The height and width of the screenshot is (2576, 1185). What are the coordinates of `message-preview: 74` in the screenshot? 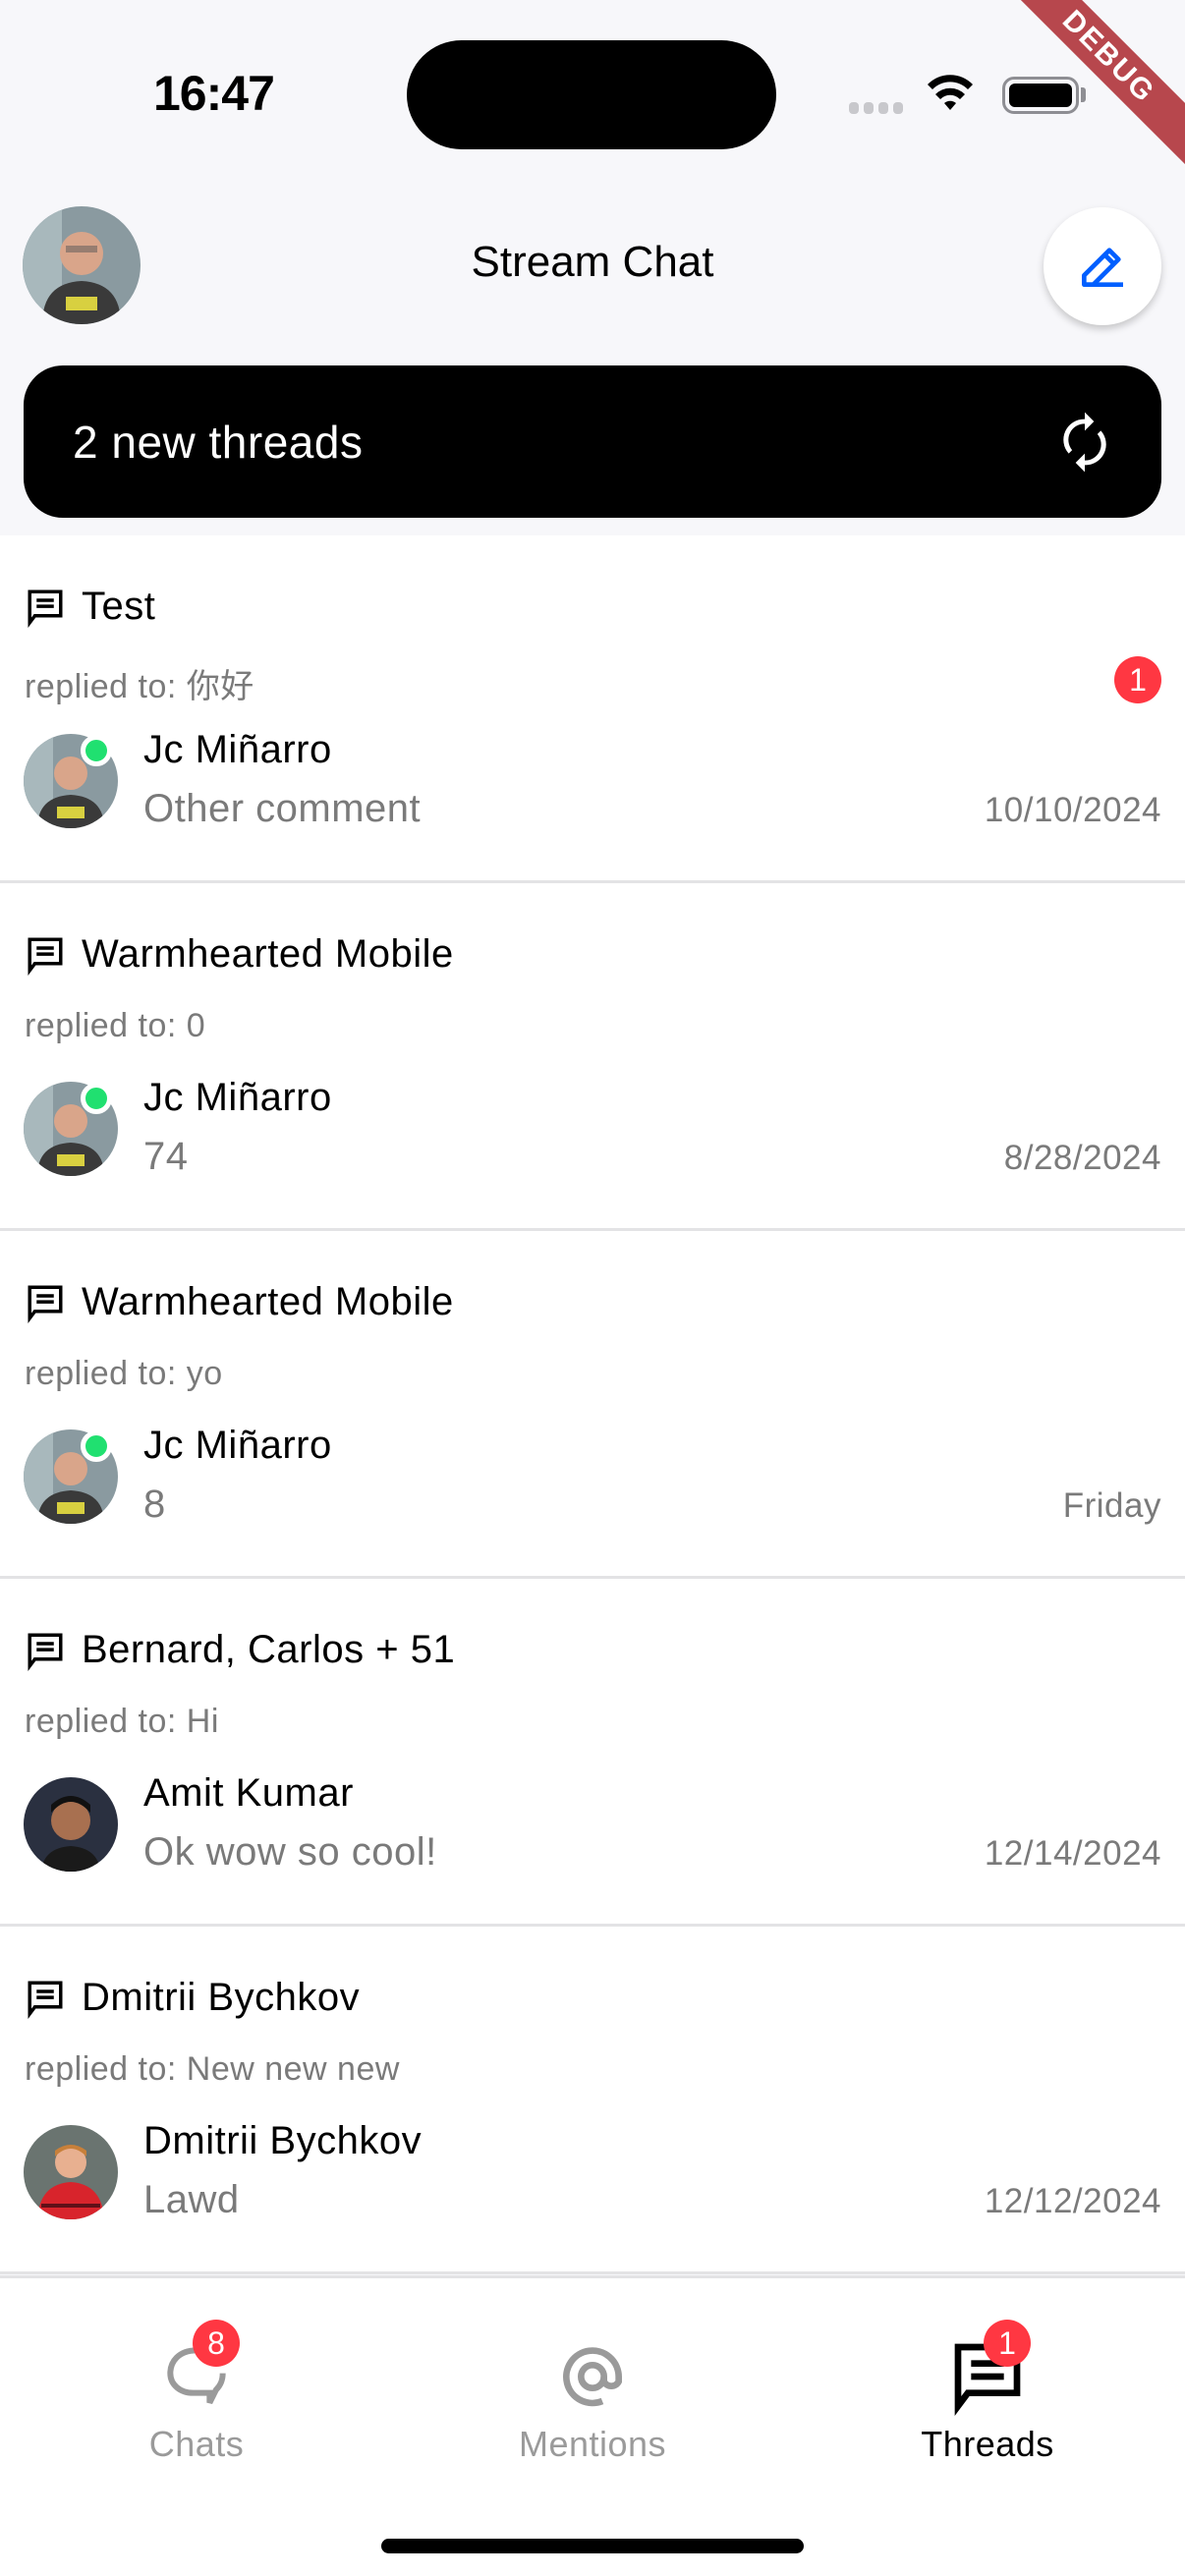 It's located at (166, 1156).